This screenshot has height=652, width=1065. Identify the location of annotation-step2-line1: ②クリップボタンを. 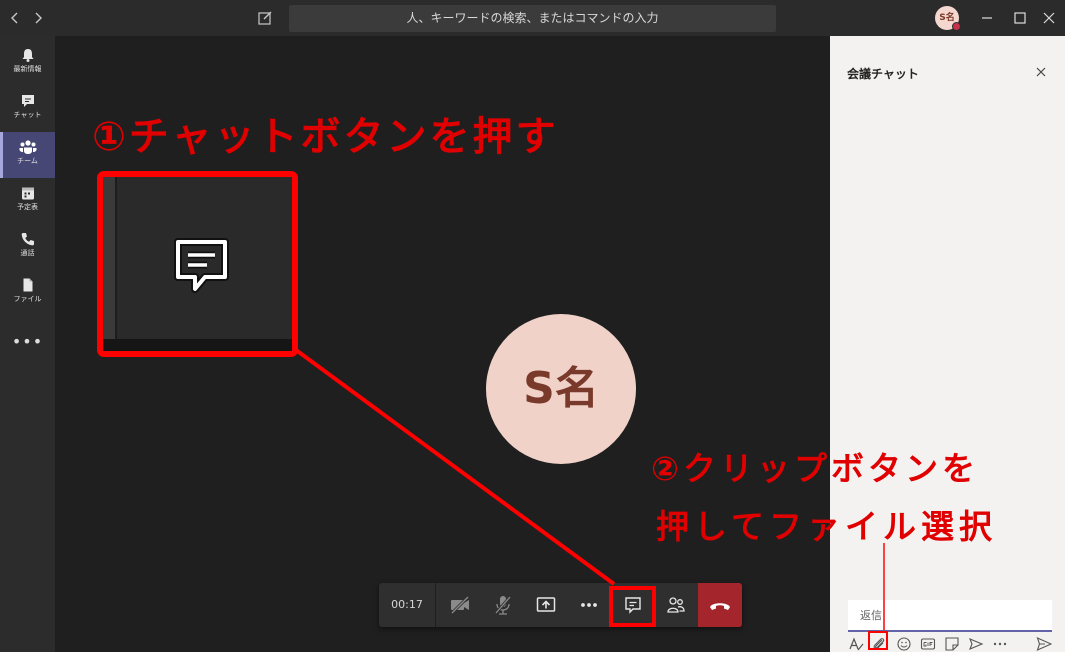
(815, 468).